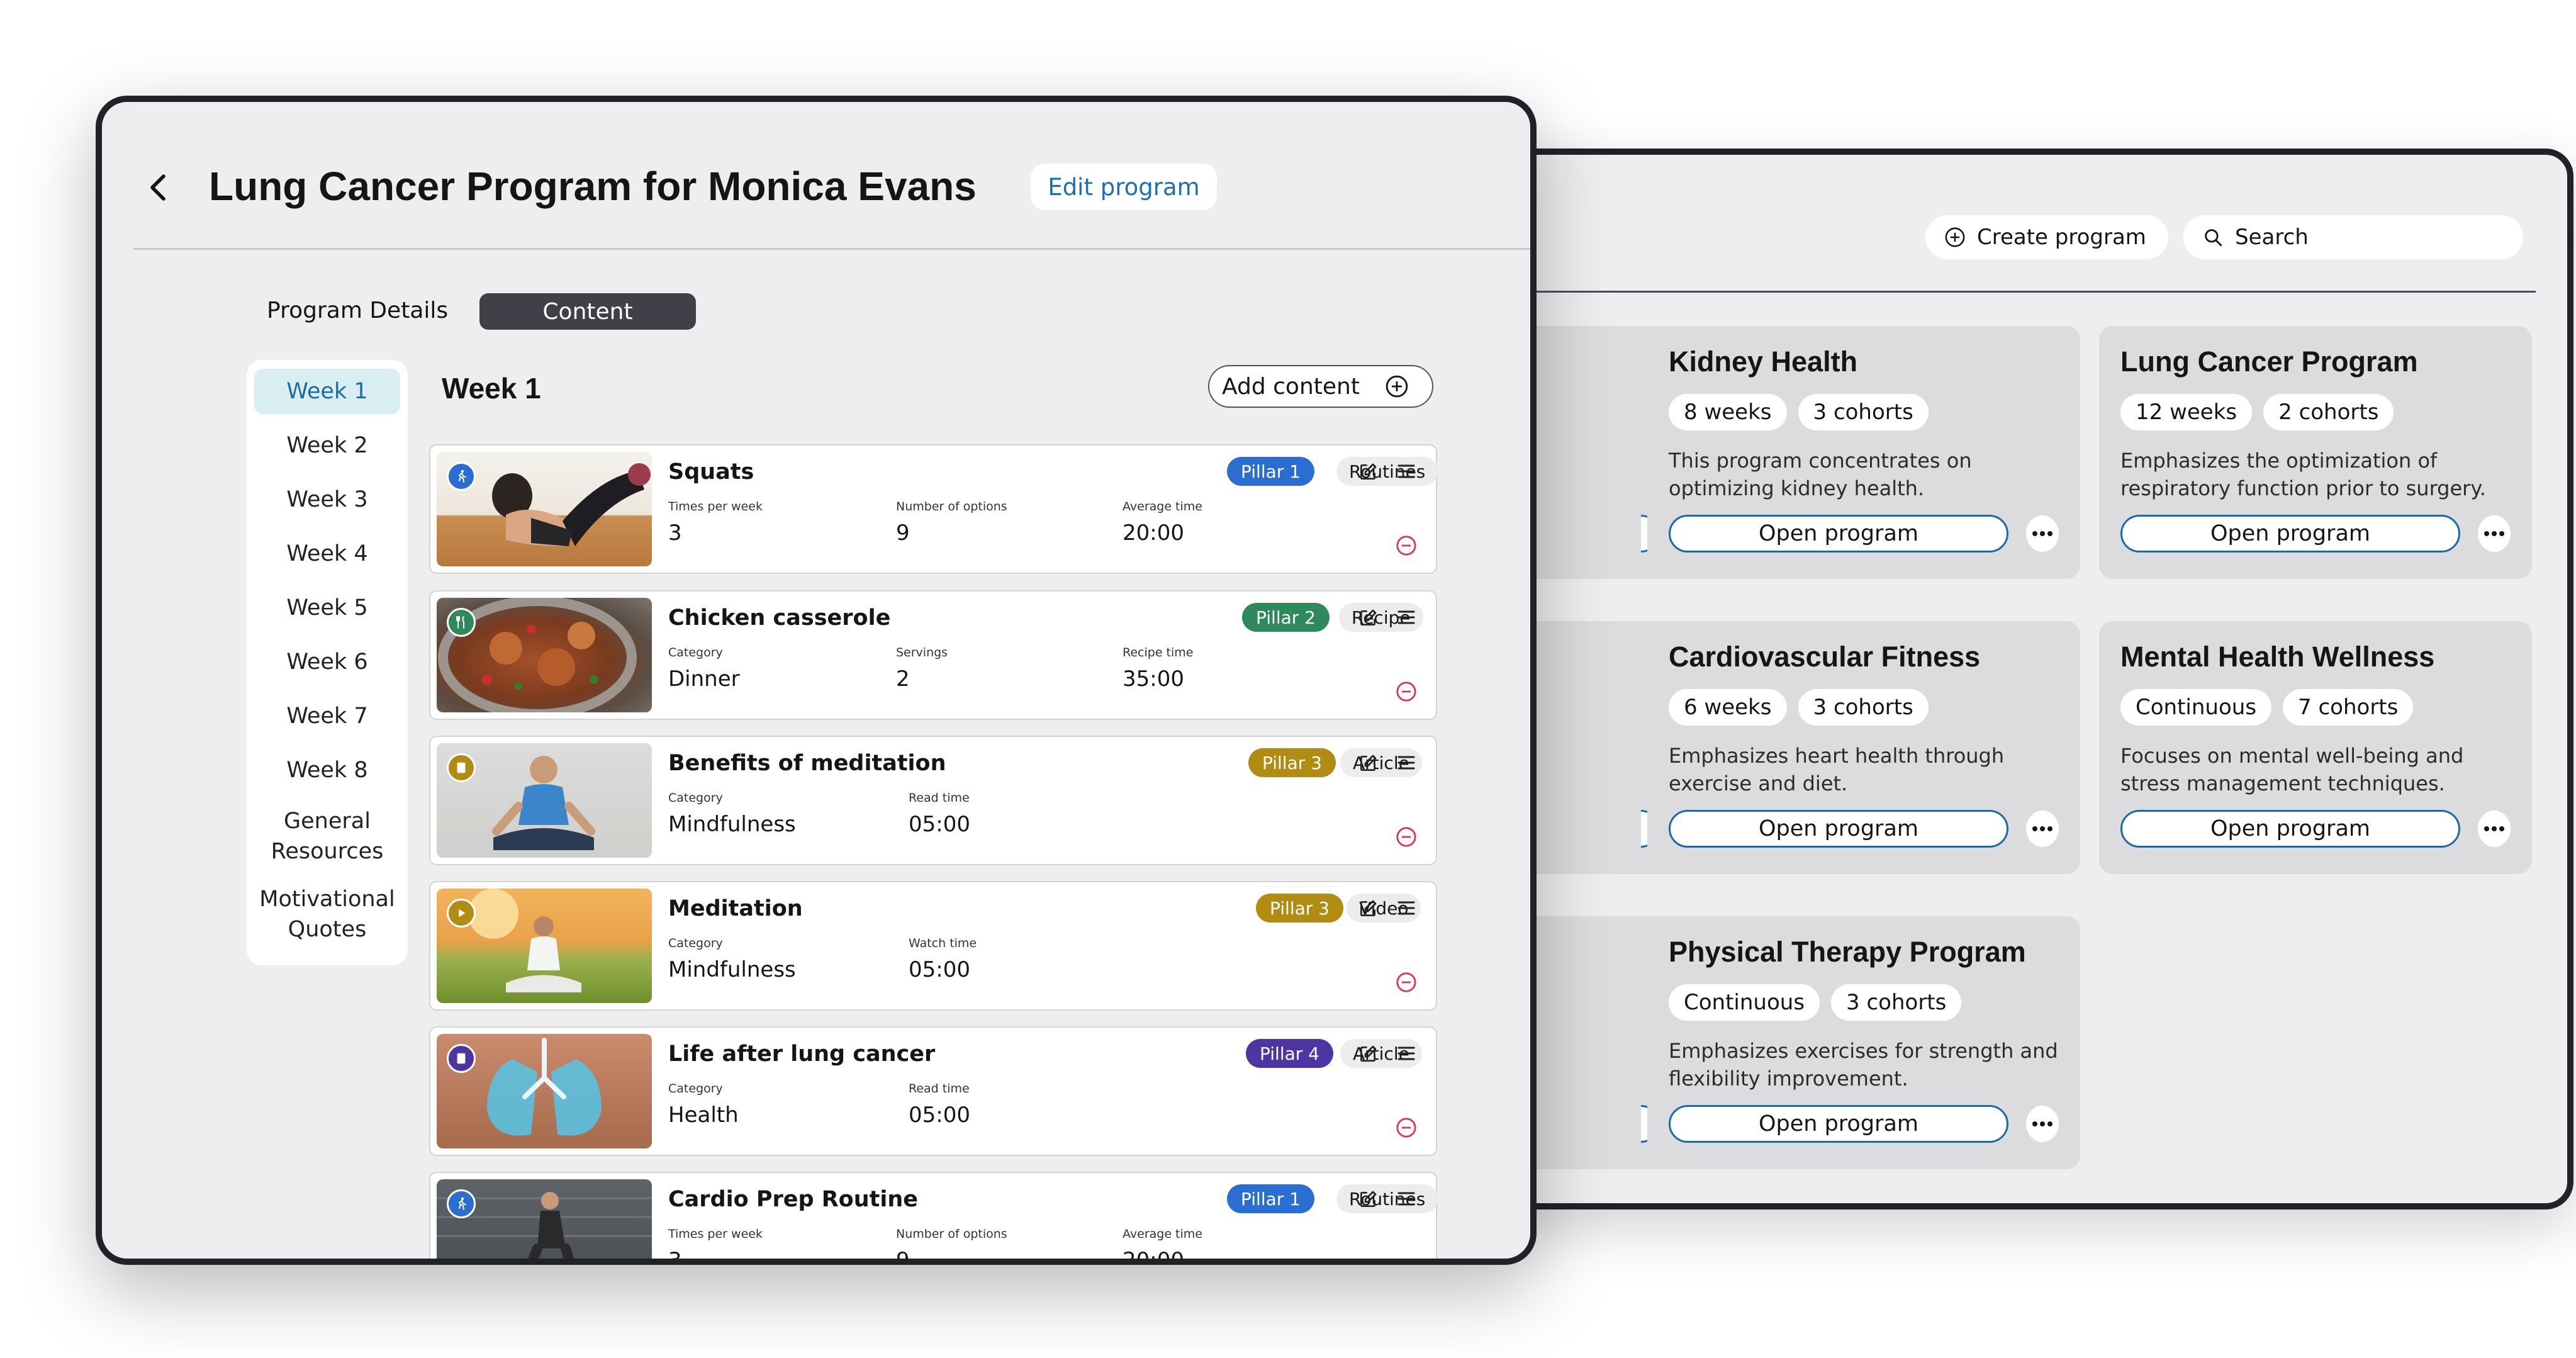  Describe the element at coordinates (327, 391) in the screenshot. I see `sidebar-item-week-1: Week 1` at that location.